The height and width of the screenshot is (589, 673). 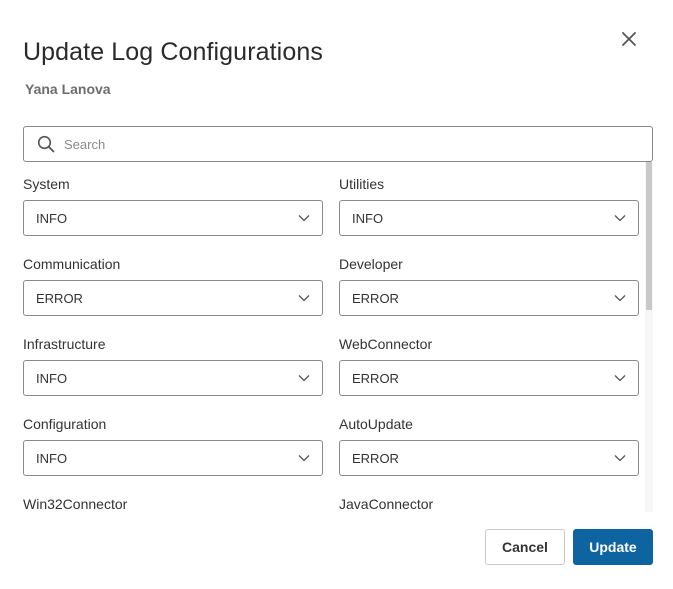 I want to click on field-system: System INFO, so click(x=173, y=216).